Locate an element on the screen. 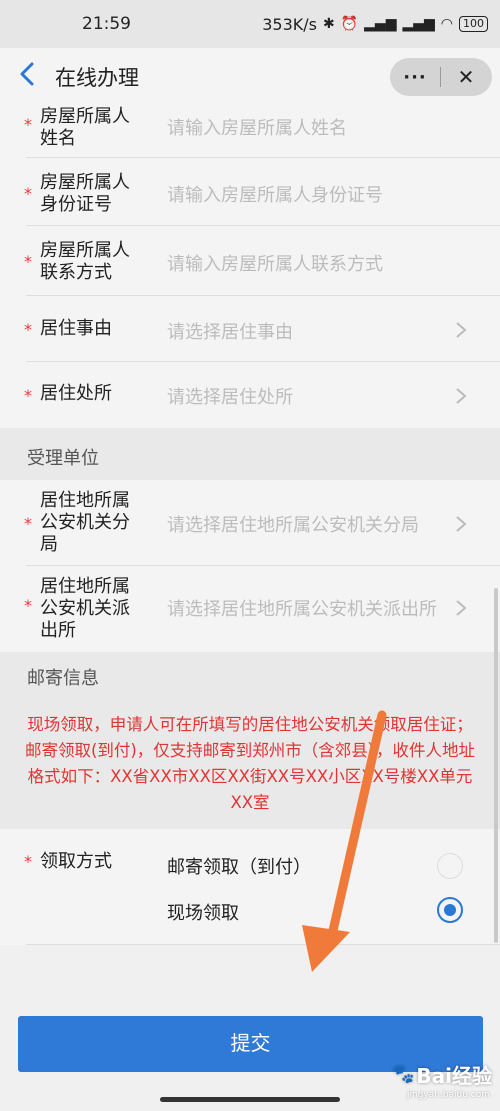 This screenshot has width=500, height=1111. owner-name-label: 房屋所属人姓名 is located at coordinates (85, 127).